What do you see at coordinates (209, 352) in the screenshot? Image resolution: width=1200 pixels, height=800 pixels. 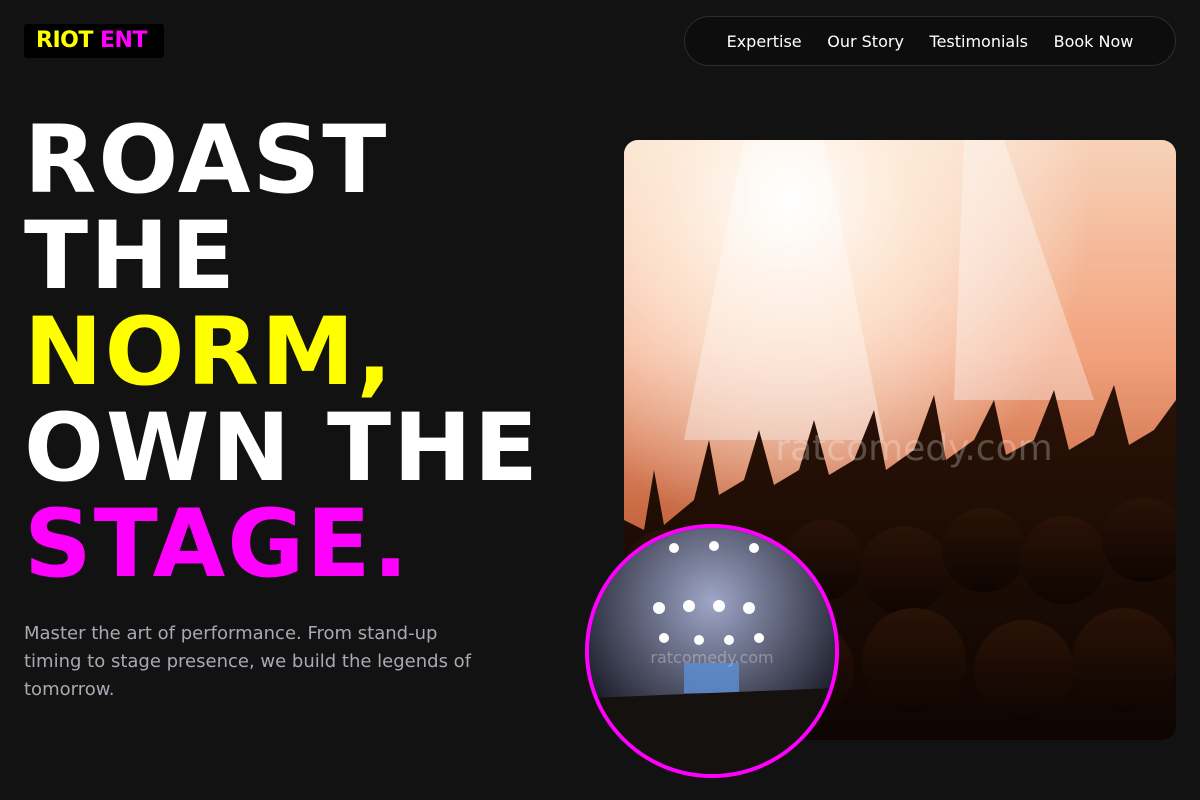 I see `hero-line-3: NORM,` at bounding box center [209, 352].